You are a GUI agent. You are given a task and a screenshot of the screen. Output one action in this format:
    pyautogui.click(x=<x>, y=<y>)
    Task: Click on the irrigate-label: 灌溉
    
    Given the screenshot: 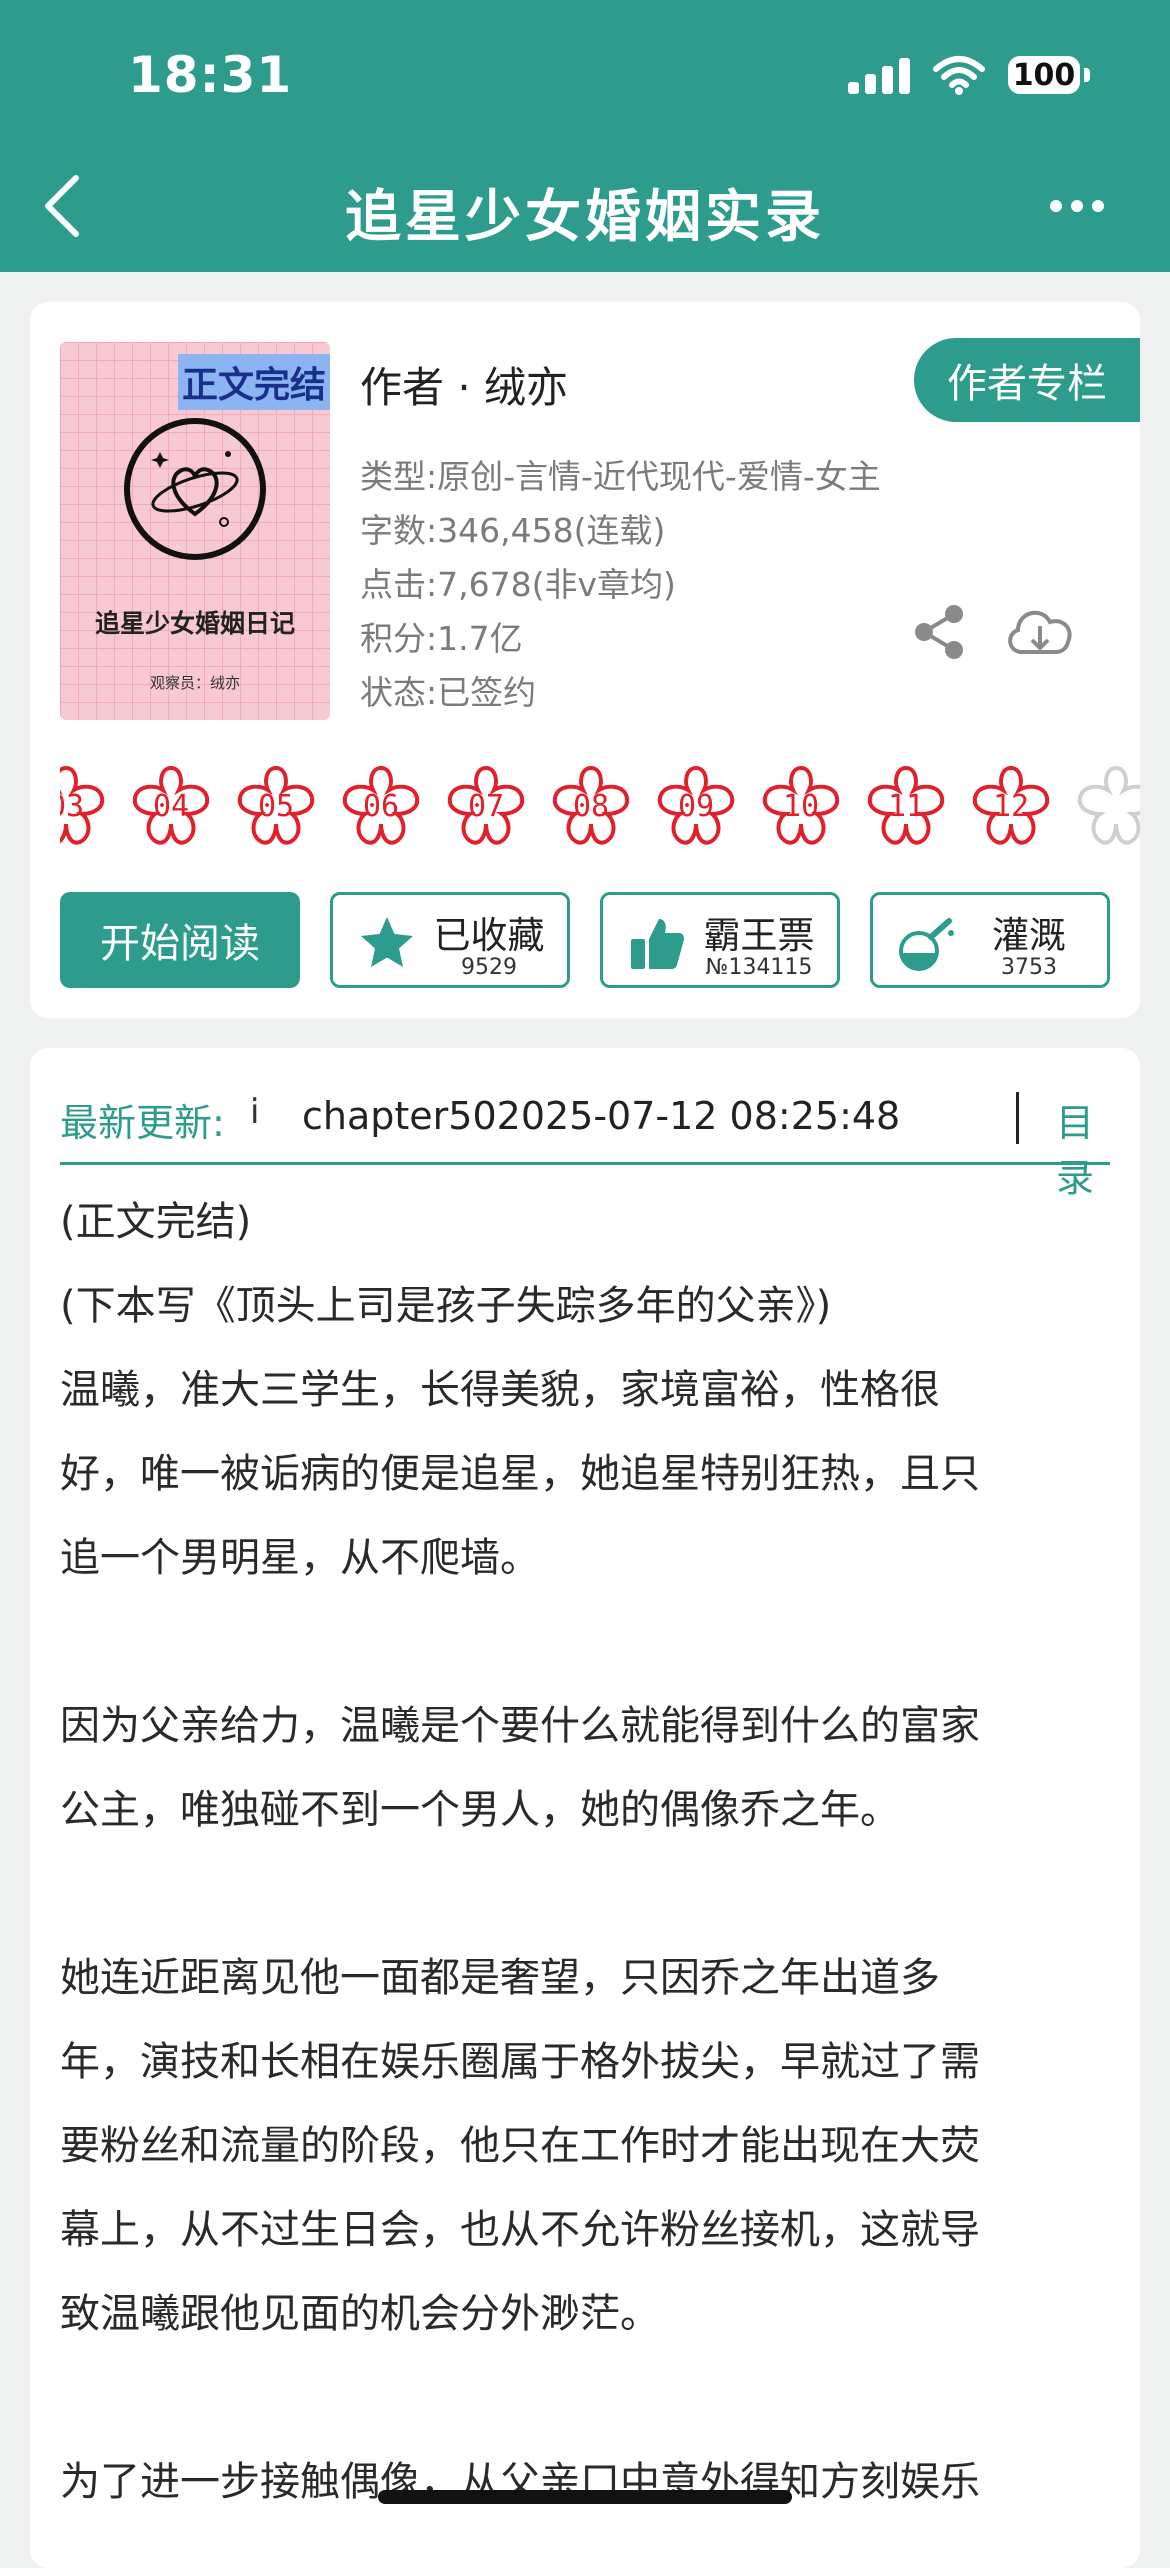 What is the action you would take?
    pyautogui.click(x=1029, y=935)
    